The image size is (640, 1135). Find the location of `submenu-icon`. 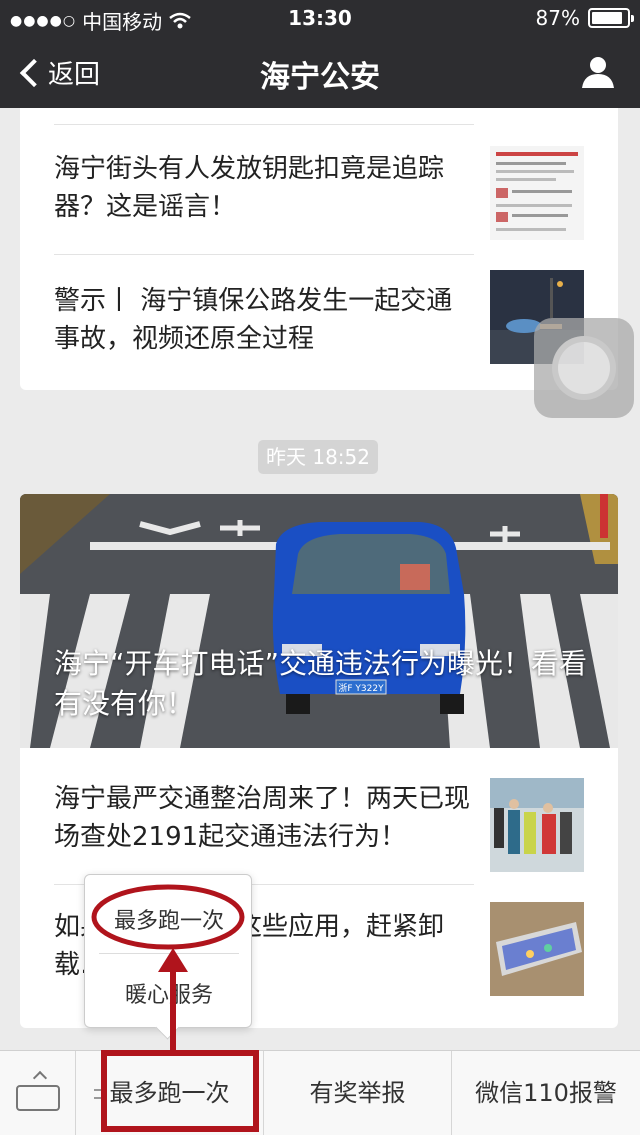

submenu-icon is located at coordinates (100, 1094).